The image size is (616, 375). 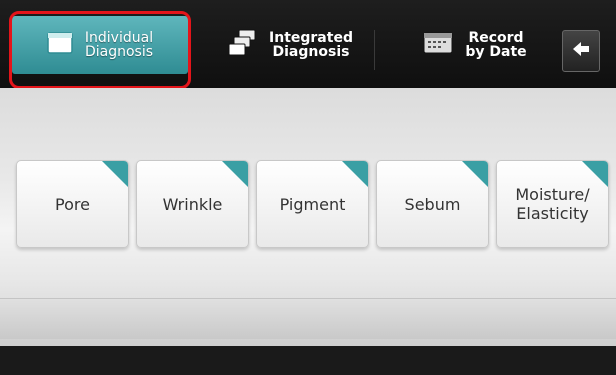 I want to click on back-button, so click(x=581, y=51).